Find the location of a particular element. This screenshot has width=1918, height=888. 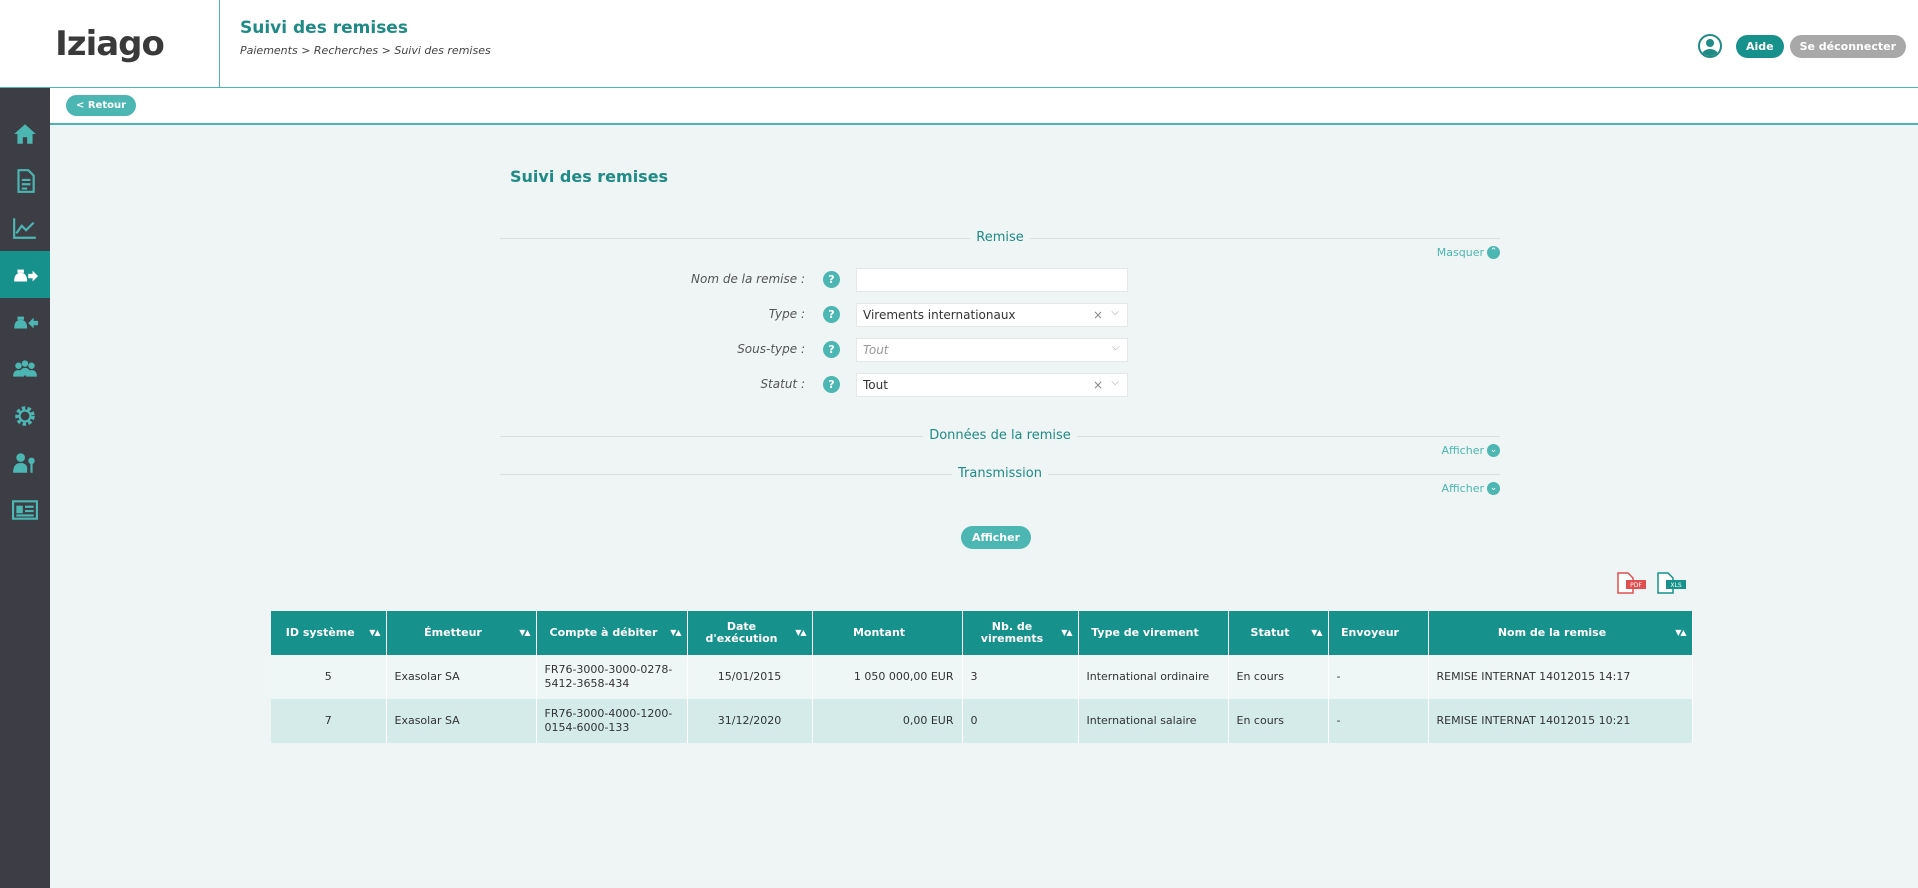

user-avatar-icon is located at coordinates (1709, 46).